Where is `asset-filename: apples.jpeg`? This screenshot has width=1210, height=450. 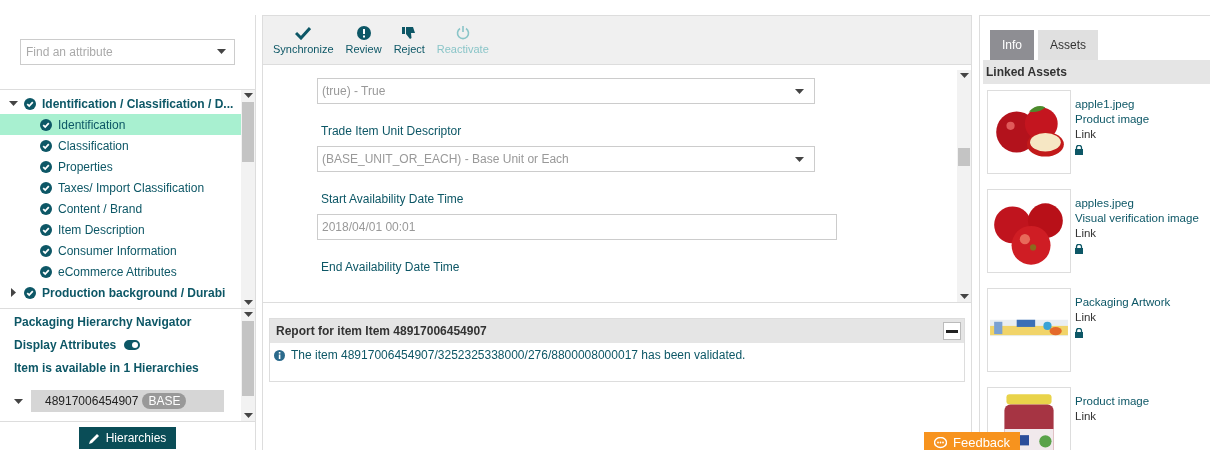
asset-filename: apples.jpeg is located at coordinates (1105, 203).